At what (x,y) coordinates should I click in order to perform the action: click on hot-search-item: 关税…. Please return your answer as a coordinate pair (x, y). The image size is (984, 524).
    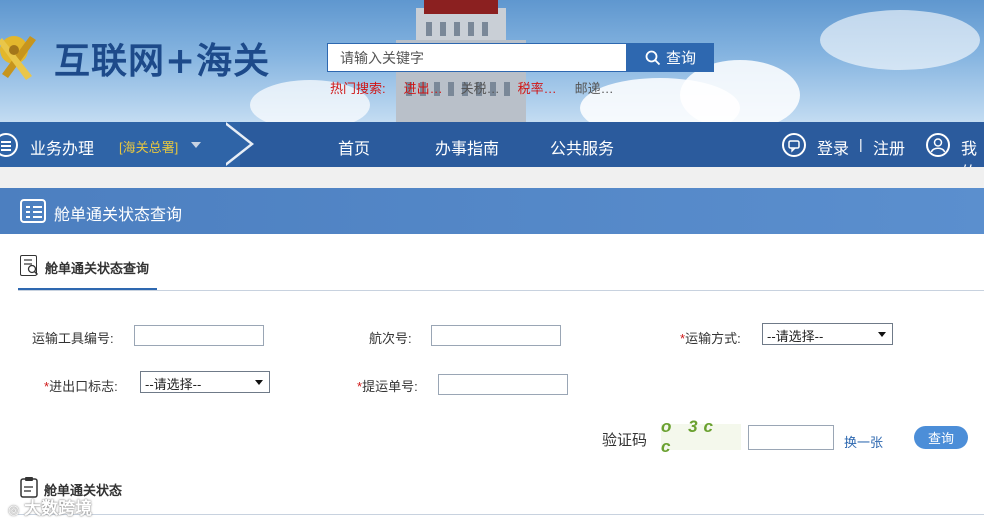
    Looking at the image, I should click on (480, 87).